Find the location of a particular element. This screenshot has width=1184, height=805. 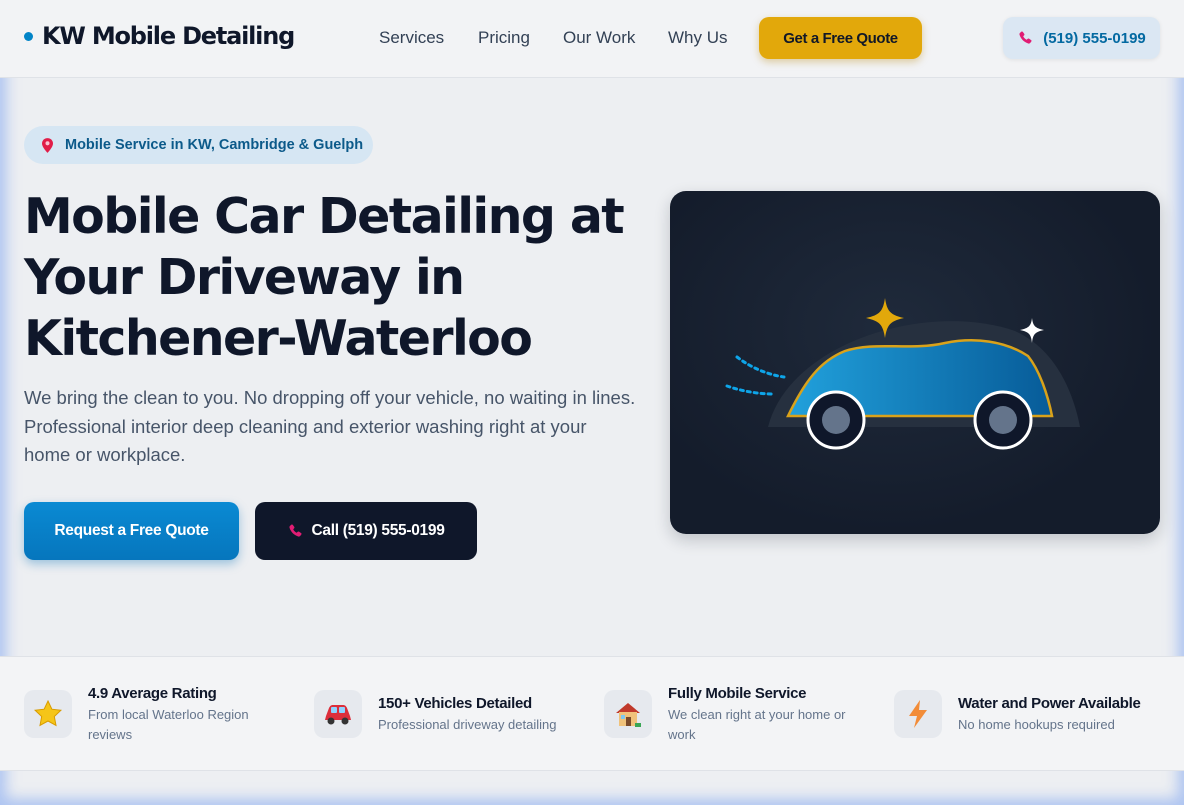

nav-our-work: Our Work is located at coordinates (599, 38).